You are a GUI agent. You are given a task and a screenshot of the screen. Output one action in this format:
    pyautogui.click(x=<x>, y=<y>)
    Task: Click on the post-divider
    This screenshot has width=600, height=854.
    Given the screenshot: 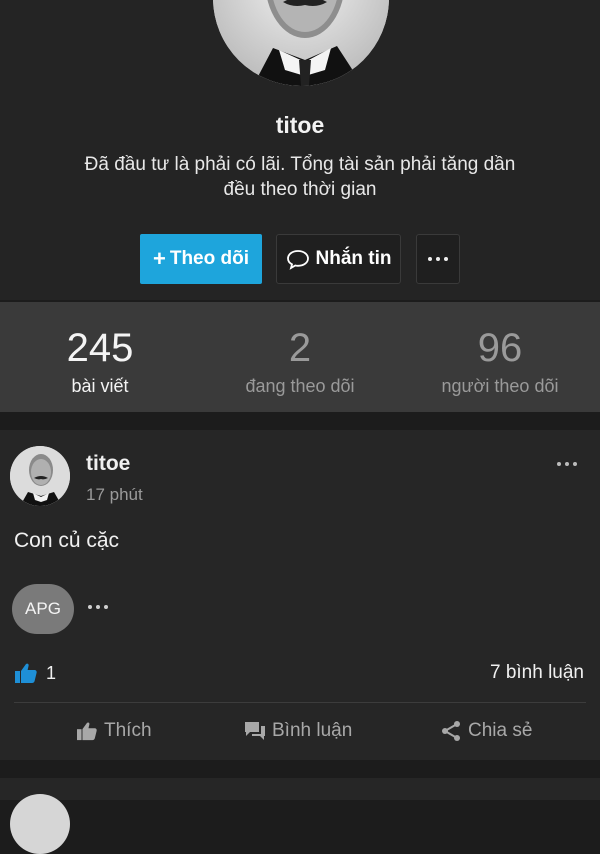 What is the action you would take?
    pyautogui.click(x=300, y=702)
    